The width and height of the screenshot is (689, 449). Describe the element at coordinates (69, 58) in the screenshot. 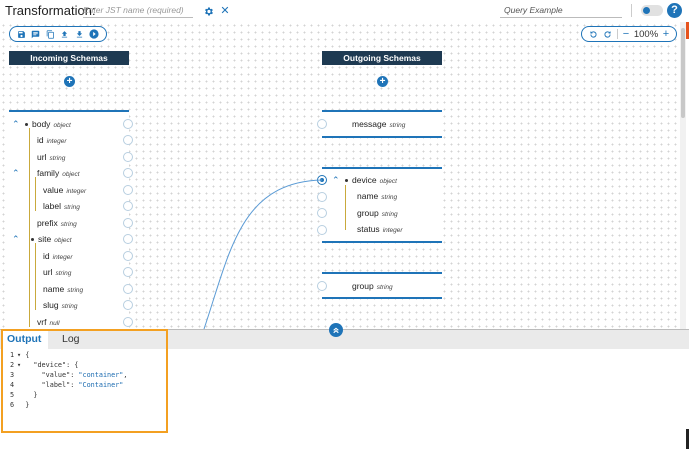

I see `incoming-schemas-header: Incoming Schemas` at that location.